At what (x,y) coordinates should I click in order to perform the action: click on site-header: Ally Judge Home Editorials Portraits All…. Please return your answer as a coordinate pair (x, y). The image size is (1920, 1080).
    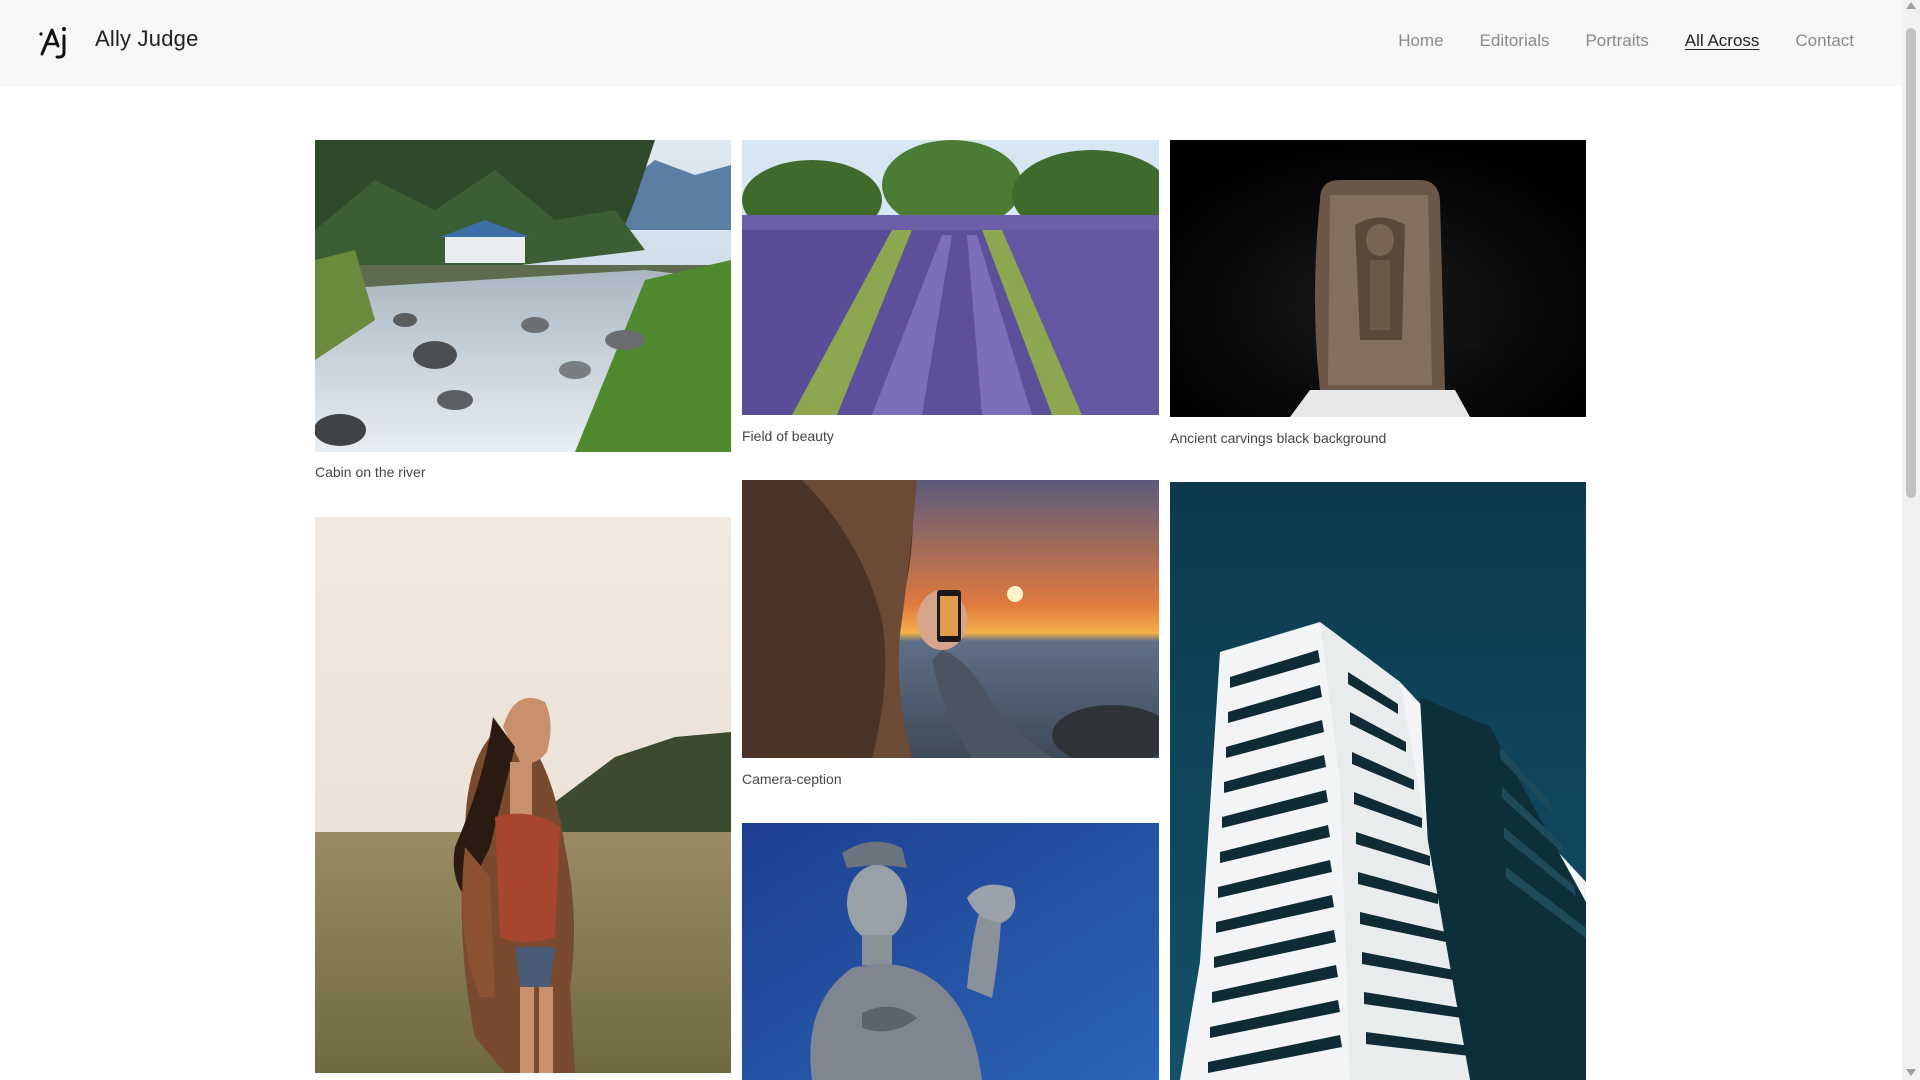
    Looking at the image, I should click on (951, 43).